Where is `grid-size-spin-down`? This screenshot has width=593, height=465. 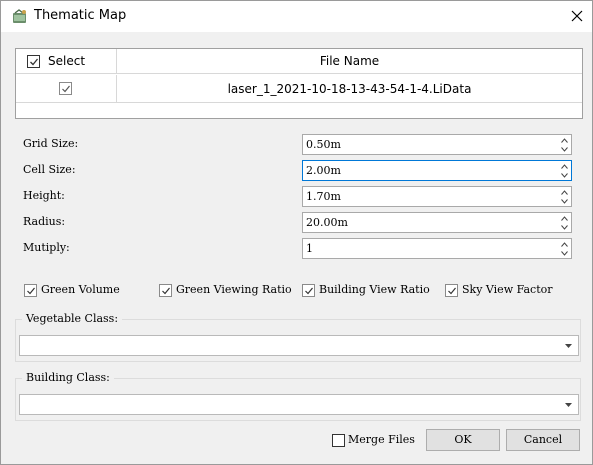
grid-size-spin-down is located at coordinates (565, 149).